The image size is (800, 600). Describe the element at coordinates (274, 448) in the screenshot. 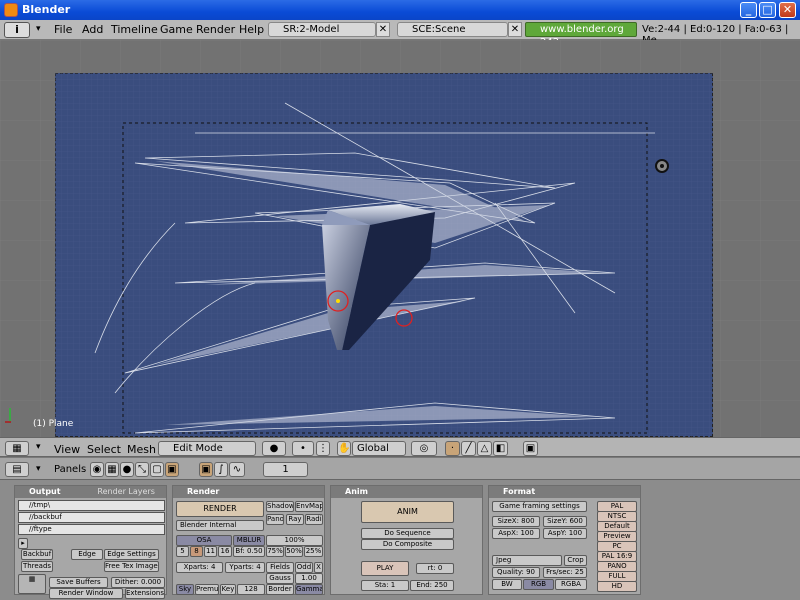

I see `draw-type-icon: ●` at that location.